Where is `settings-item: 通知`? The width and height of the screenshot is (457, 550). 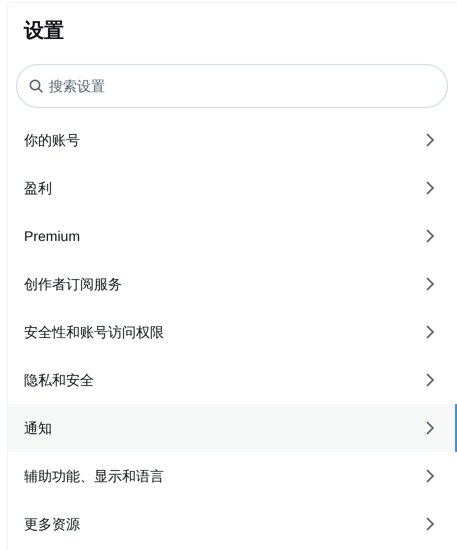
settings-item: 通知 is located at coordinates (232, 428).